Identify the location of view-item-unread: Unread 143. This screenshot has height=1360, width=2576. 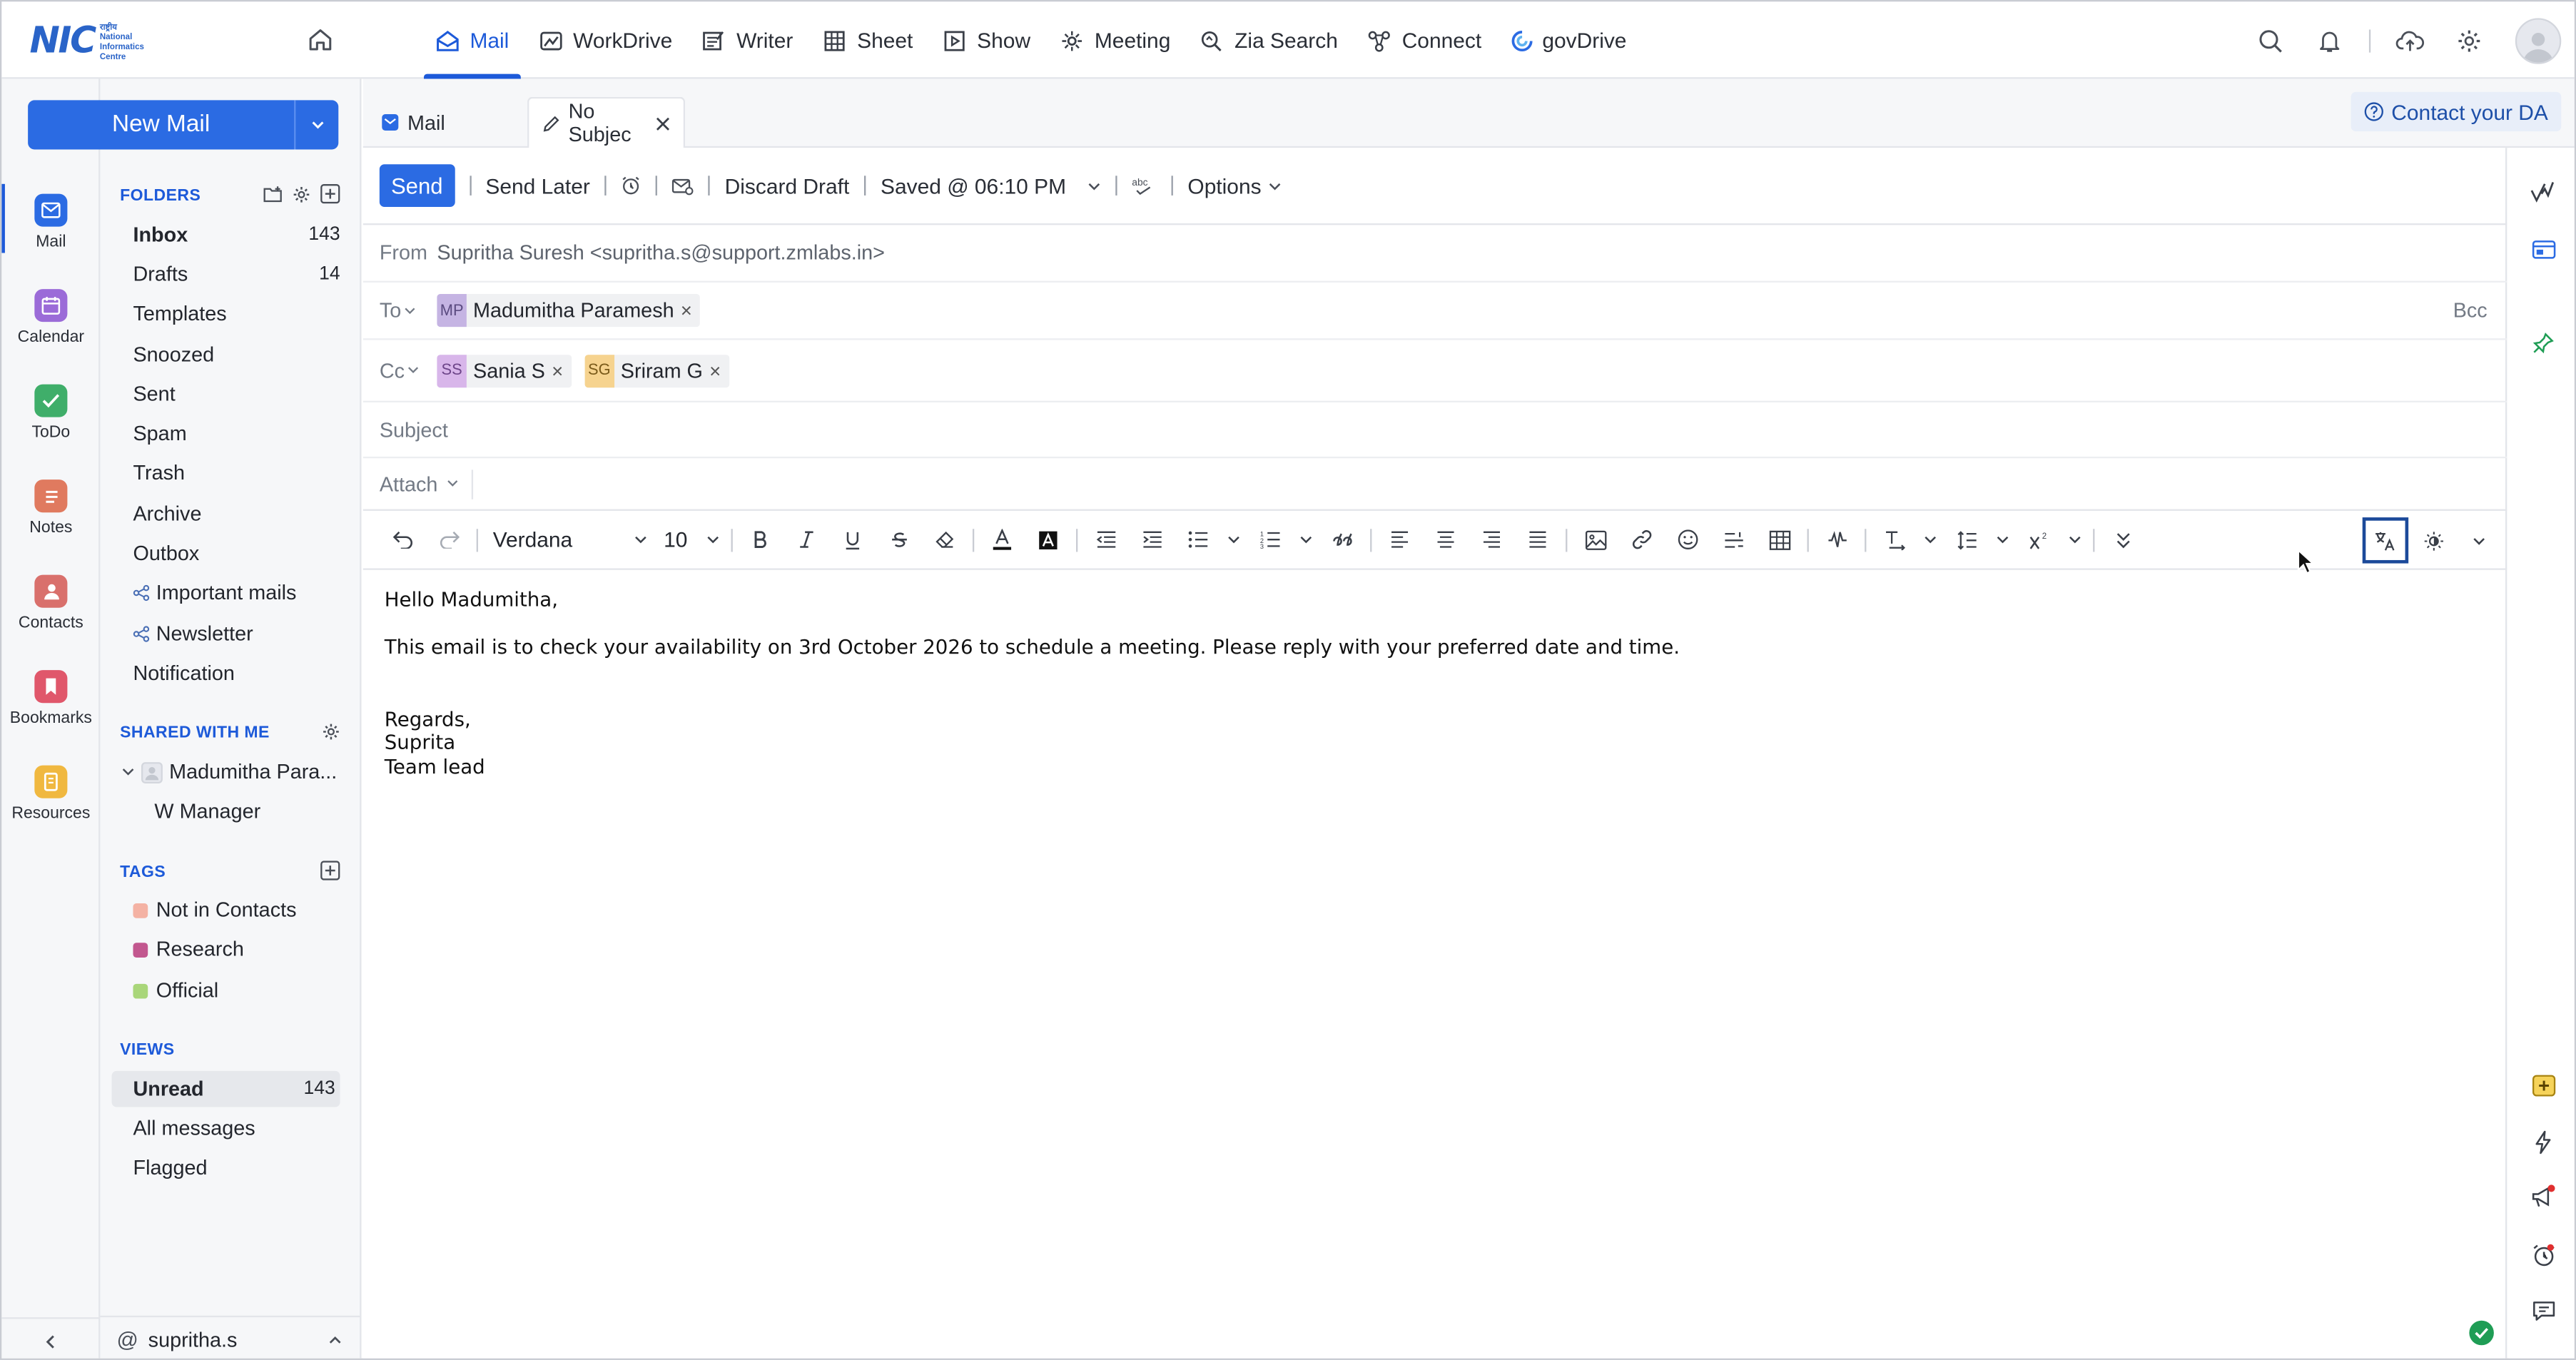
(225, 1088).